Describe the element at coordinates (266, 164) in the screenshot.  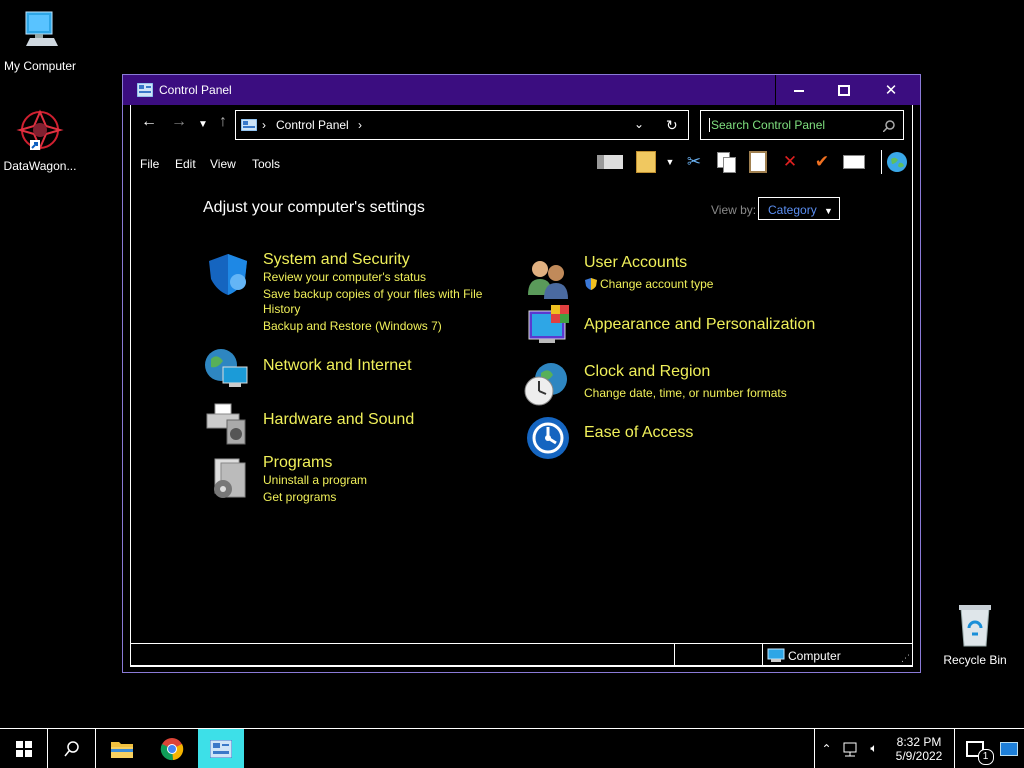
I see `menu-tools: Tools` at that location.